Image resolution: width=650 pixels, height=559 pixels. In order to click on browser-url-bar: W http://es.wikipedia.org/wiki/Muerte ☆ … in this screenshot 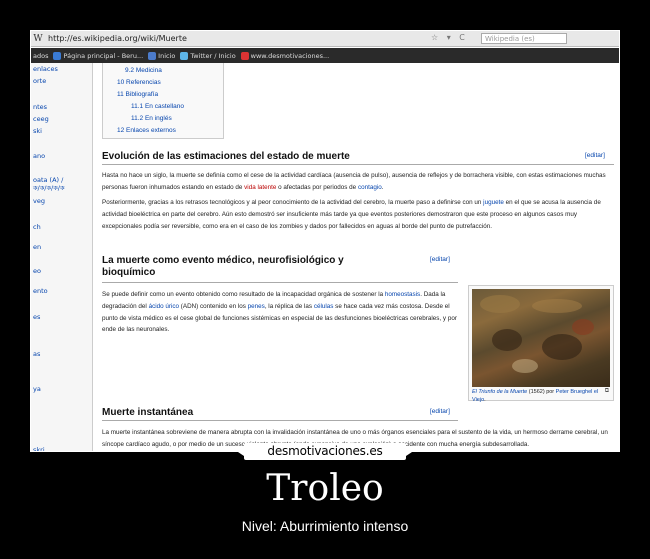, I will do `click(325, 39)`.